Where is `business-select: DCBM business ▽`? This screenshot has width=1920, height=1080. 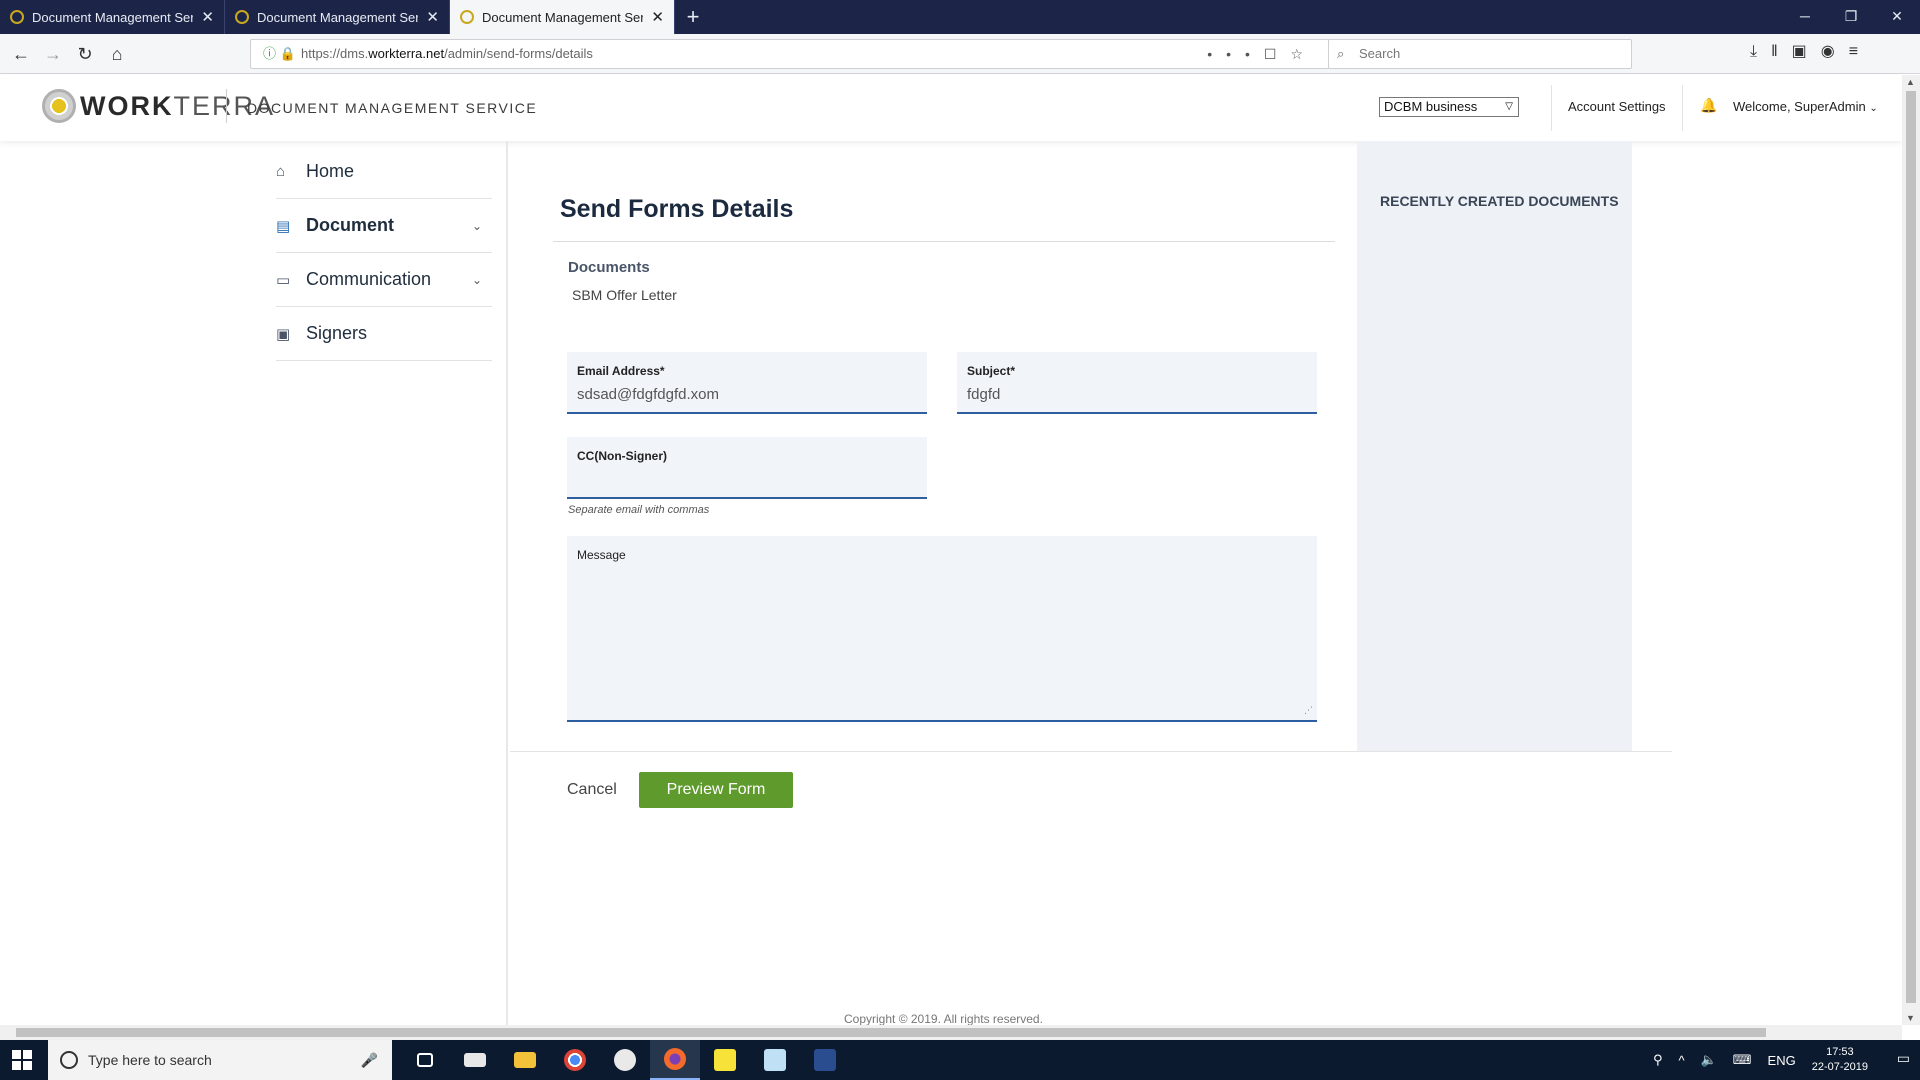 business-select: DCBM business ▽ is located at coordinates (1449, 107).